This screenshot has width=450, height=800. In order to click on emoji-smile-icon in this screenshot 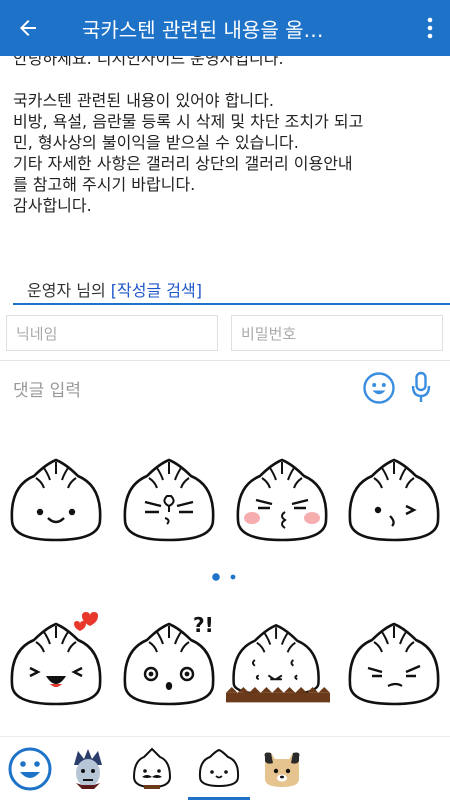, I will do `click(30, 769)`.